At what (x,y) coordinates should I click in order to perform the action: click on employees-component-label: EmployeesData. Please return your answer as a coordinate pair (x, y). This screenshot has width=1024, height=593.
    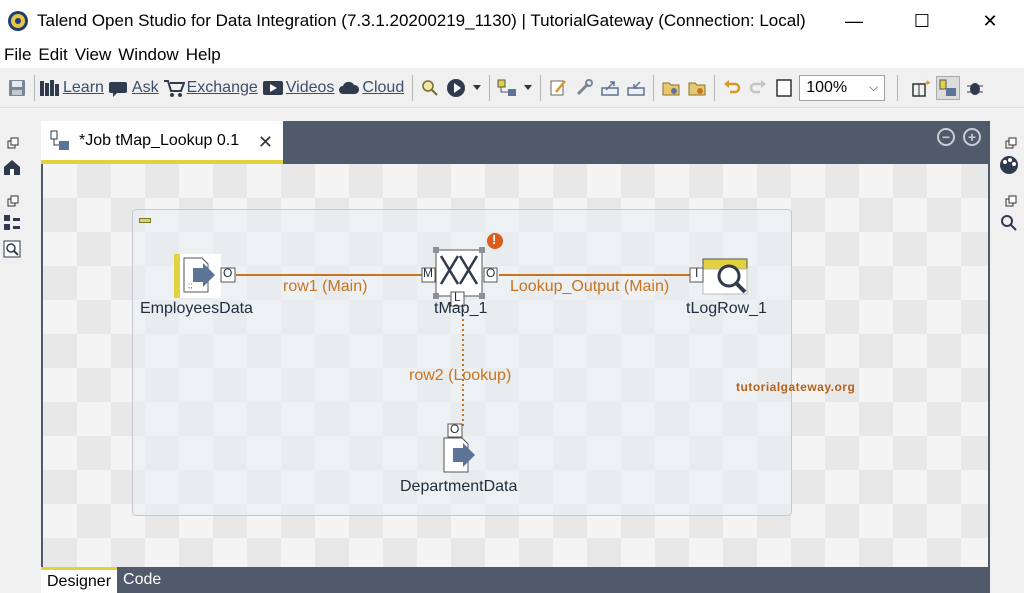
    Looking at the image, I should click on (196, 309).